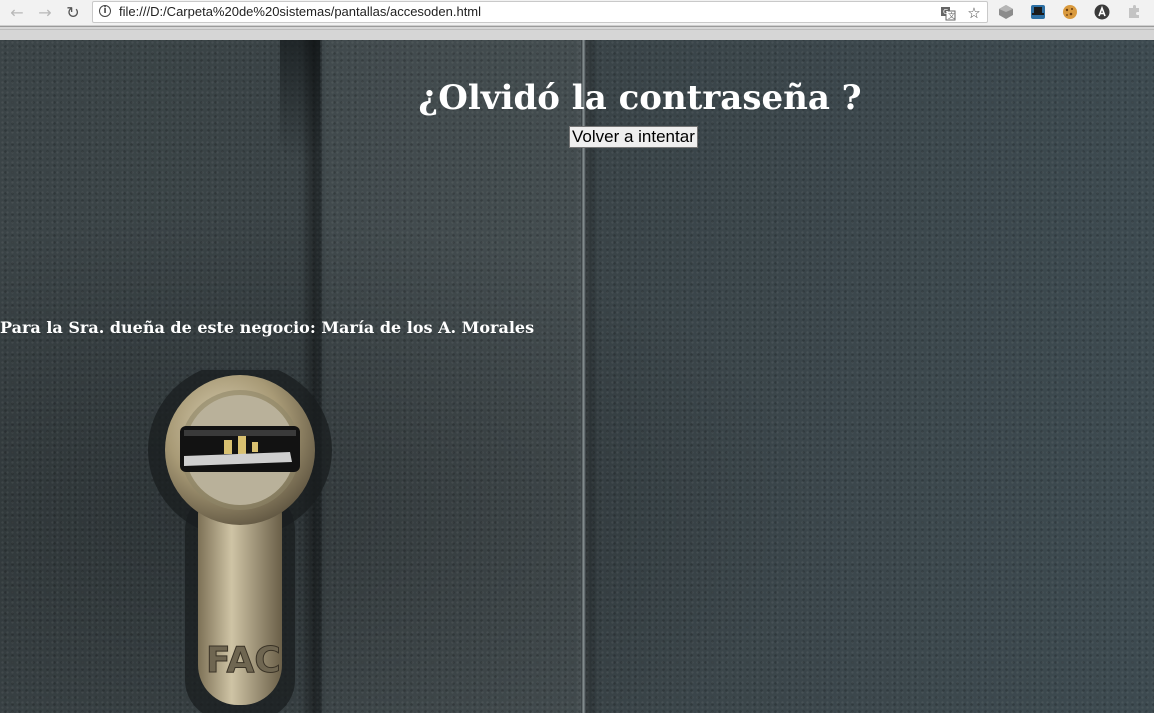 This screenshot has height=713, width=1154. What do you see at coordinates (633, 137) in the screenshot?
I see `retry-button: Volver a intentar` at bounding box center [633, 137].